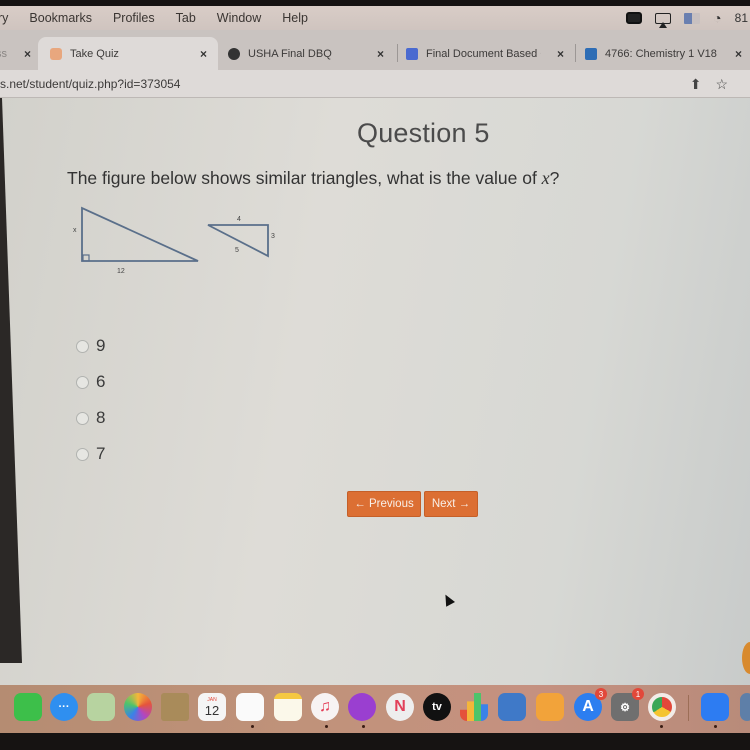 This screenshot has height=750, width=750. Describe the element at coordinates (661, 53) in the screenshot. I see `tab-label: 4766: Chemistry 1 V18` at that location.